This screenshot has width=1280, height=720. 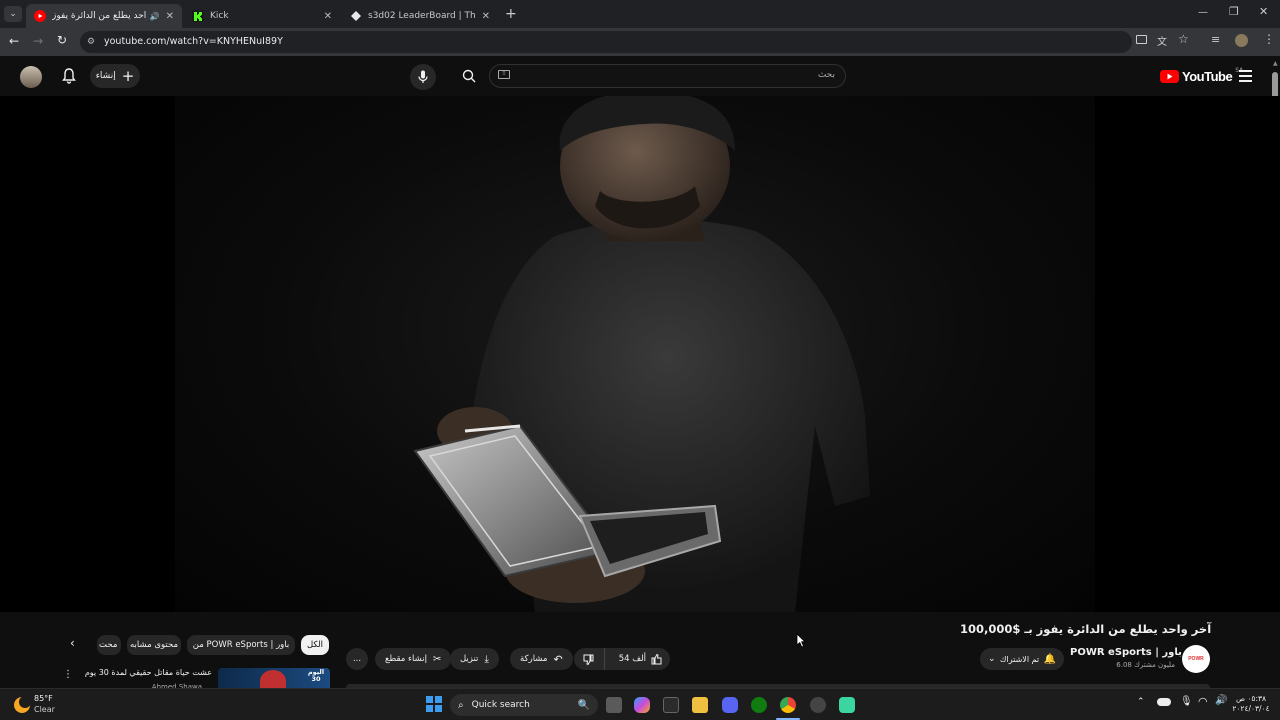 What do you see at coordinates (606, 42) in the screenshot?
I see `address-bar: ⚙ youtube.com/watch?v=KNYHENuI89Y` at bounding box center [606, 42].